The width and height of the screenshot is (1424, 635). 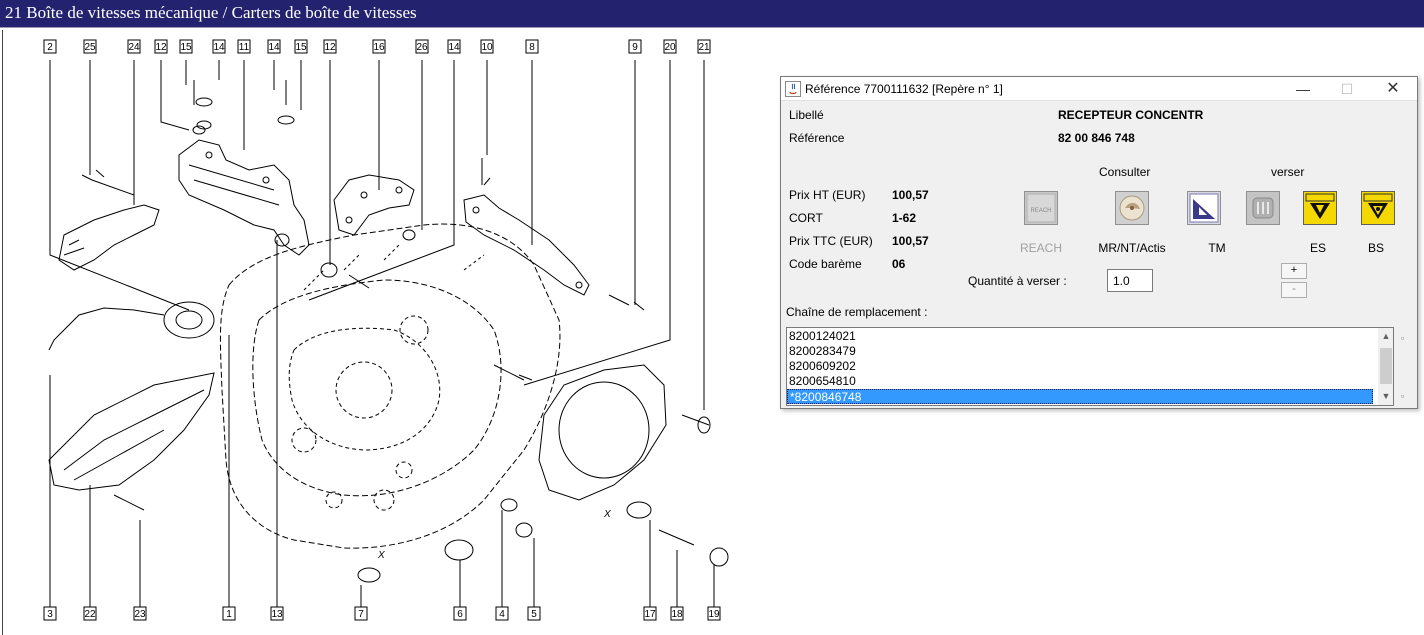 I want to click on callout-number: 1, so click(x=229, y=614).